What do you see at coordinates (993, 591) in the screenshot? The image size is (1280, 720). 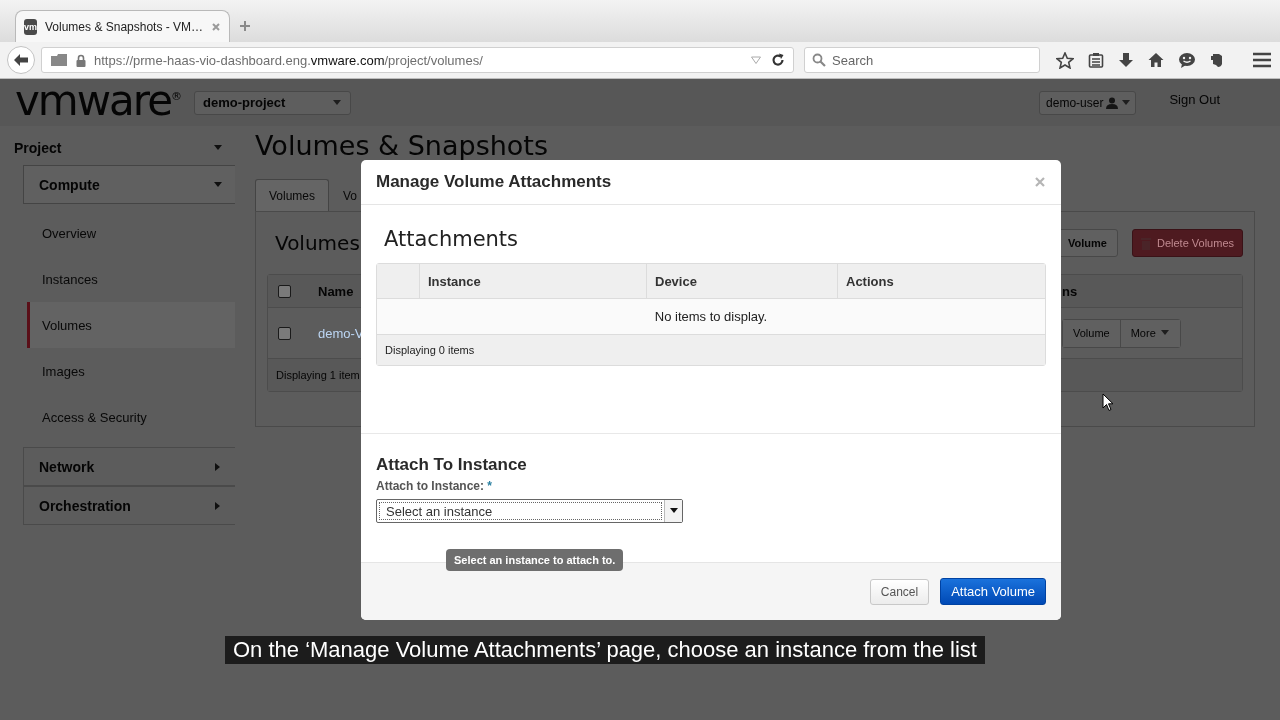 I see `attach-volume-button: Attach Volume` at bounding box center [993, 591].